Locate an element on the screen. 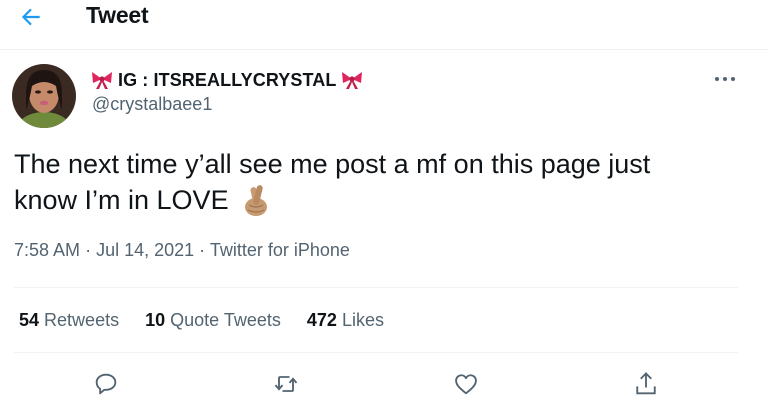 This screenshot has width=768, height=402. tweet-source: Twitter for iPhone is located at coordinates (280, 250).